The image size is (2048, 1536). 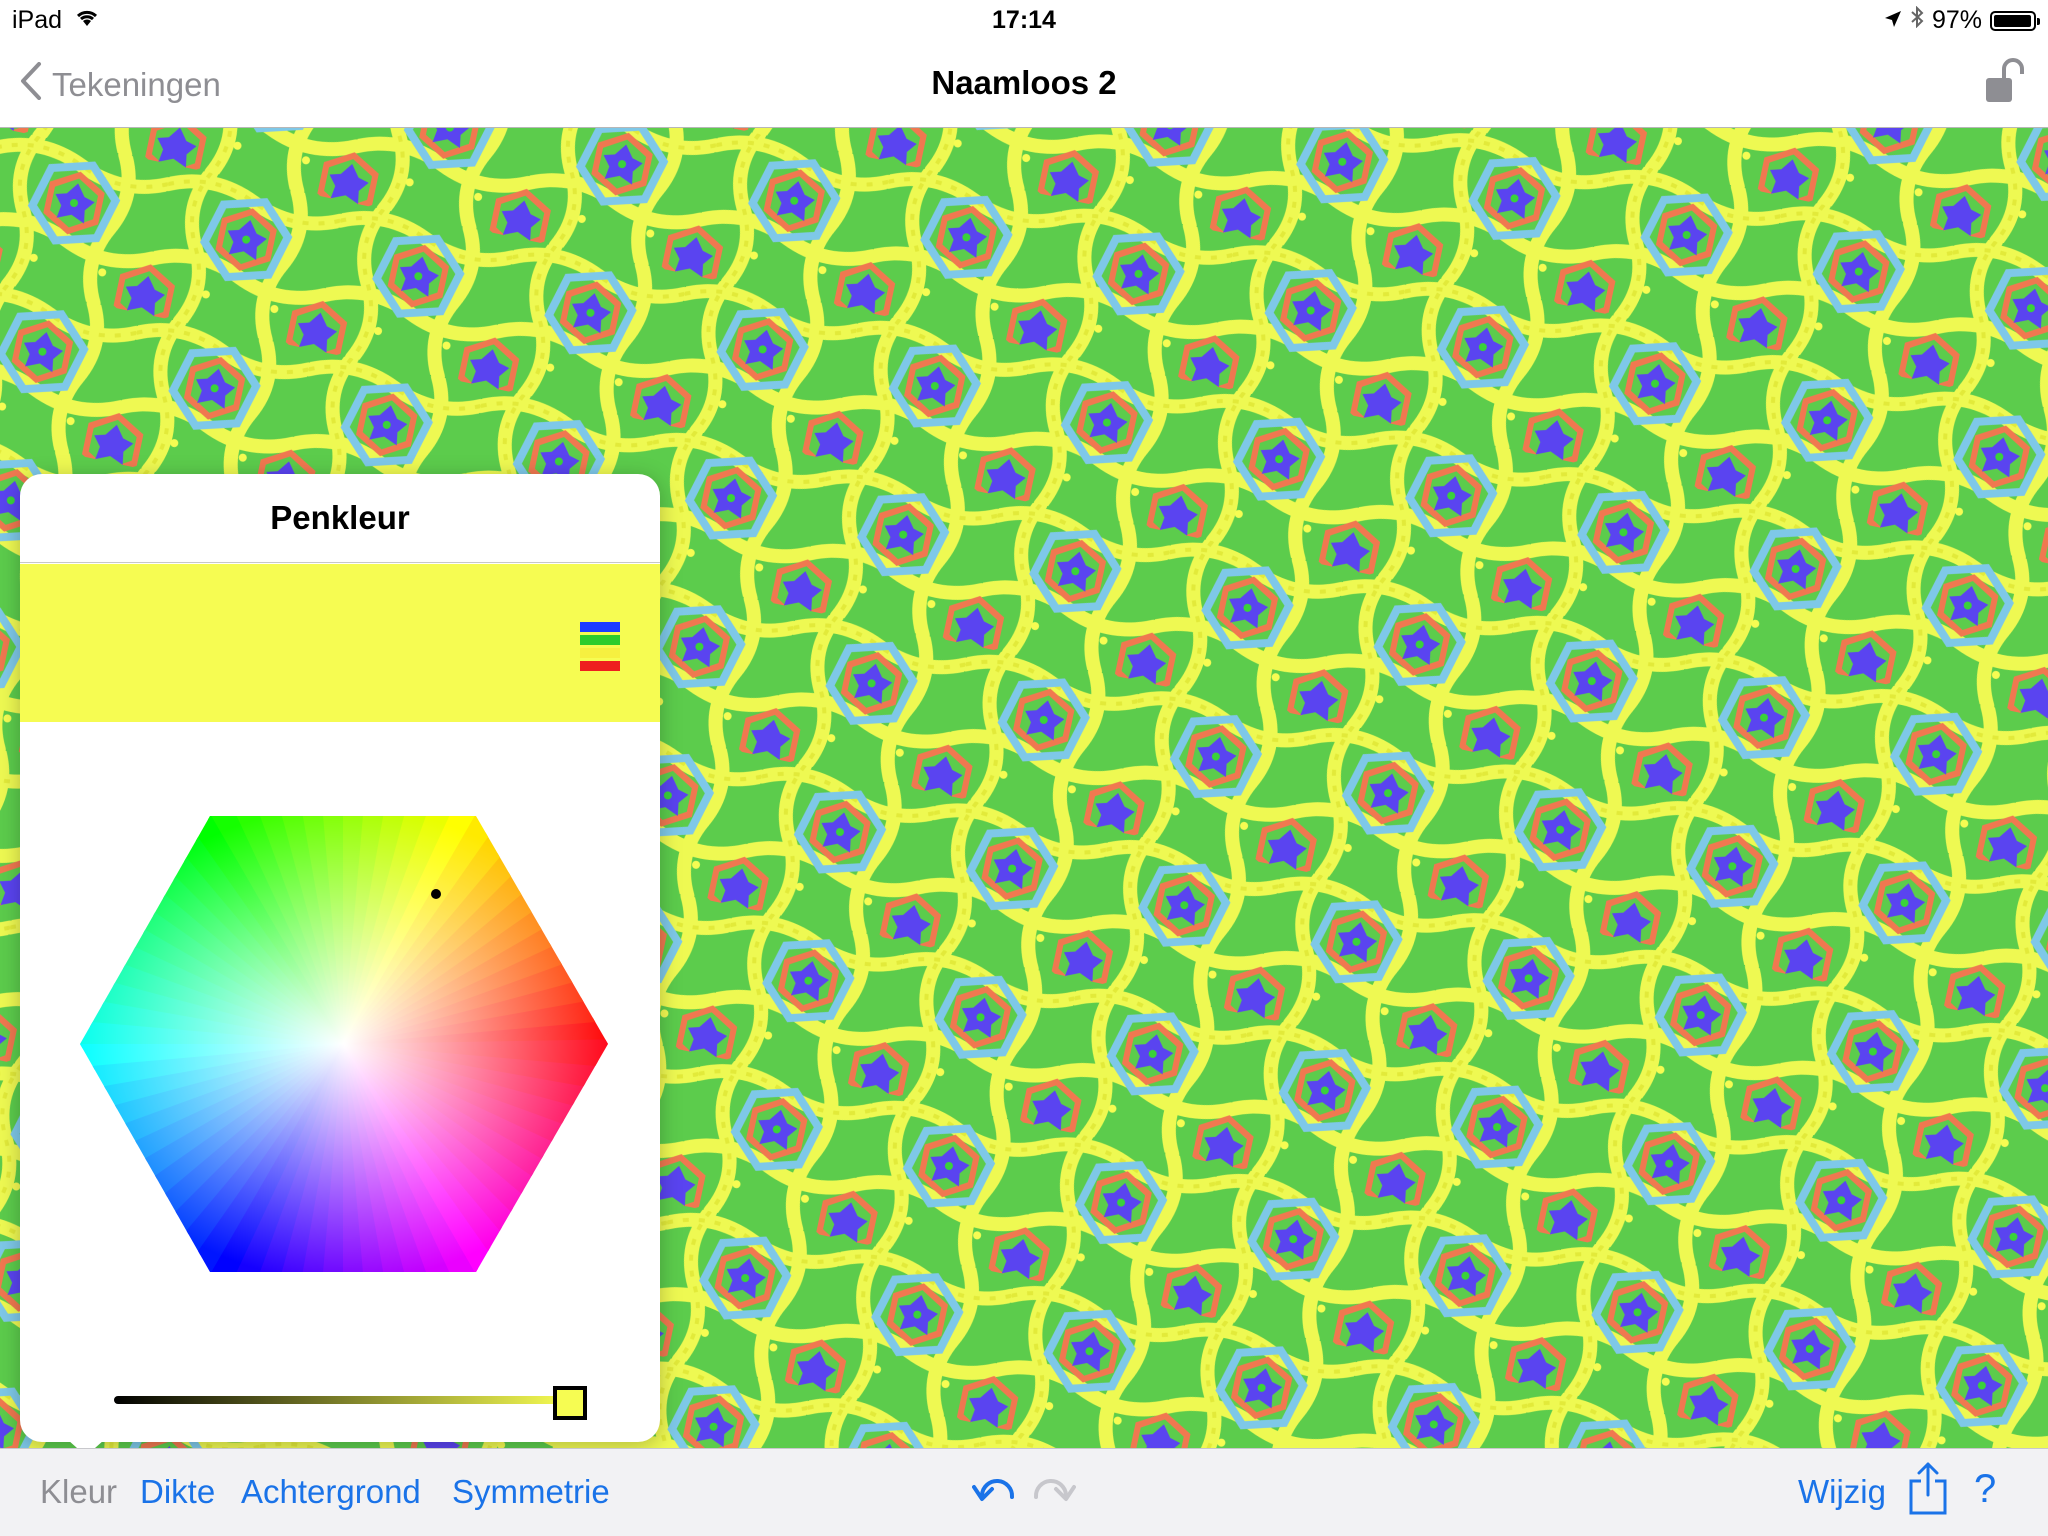 What do you see at coordinates (994, 1495) in the screenshot?
I see `undo-arrow-icon` at bounding box center [994, 1495].